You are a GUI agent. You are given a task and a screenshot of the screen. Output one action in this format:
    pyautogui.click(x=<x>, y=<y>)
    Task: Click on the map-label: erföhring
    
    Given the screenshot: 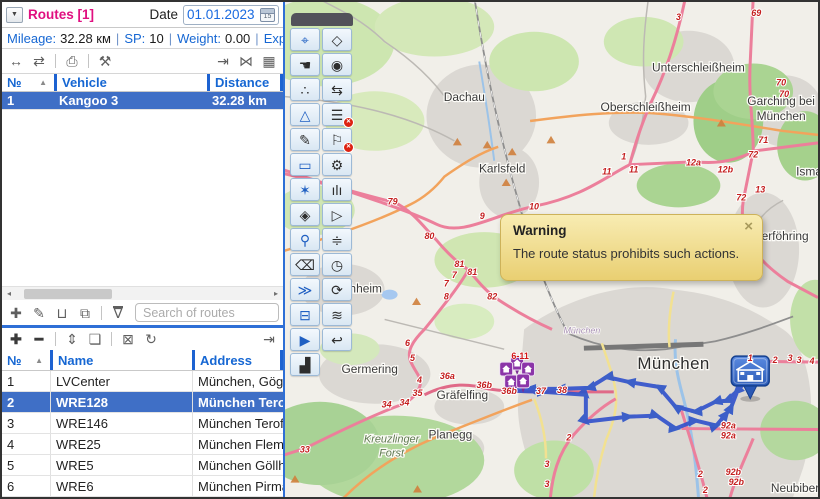 What is the action you would take?
    pyautogui.click(x=785, y=236)
    